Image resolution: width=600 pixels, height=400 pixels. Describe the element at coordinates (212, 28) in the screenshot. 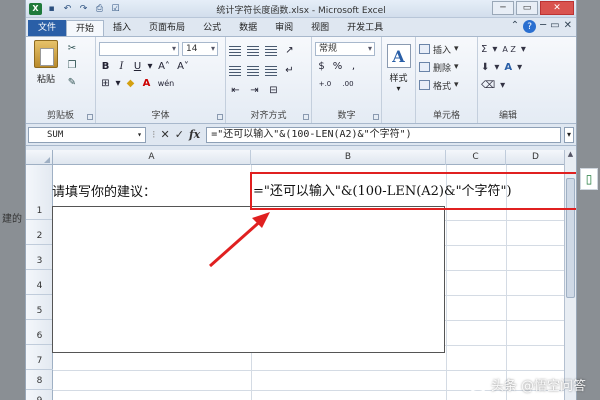

I see `tab-formulas: 公式` at that location.